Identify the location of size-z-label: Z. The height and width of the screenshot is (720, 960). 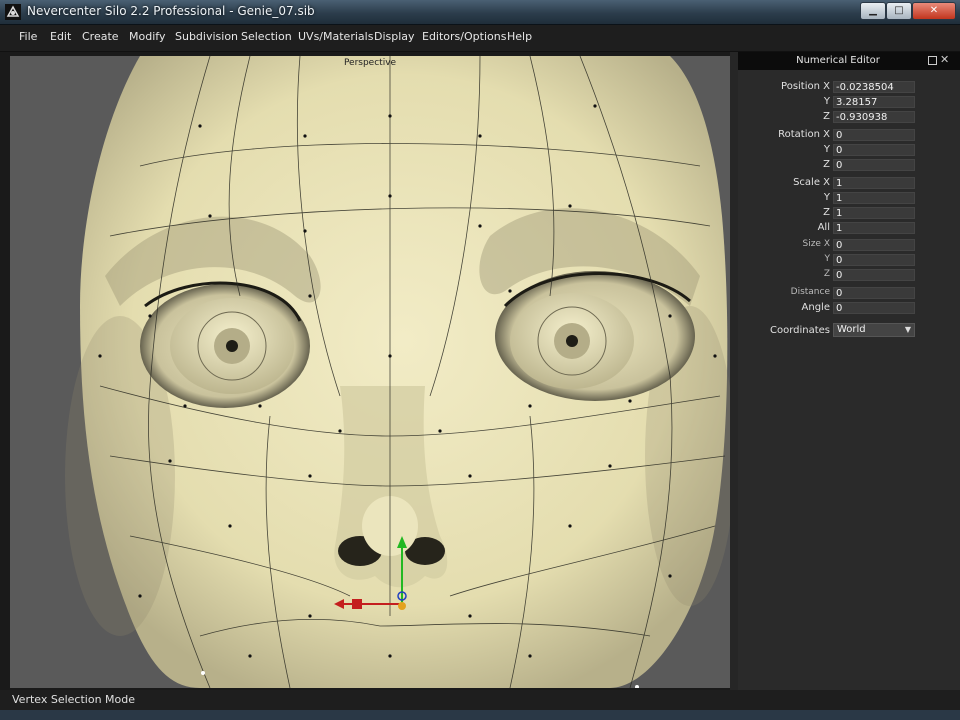
(826, 274).